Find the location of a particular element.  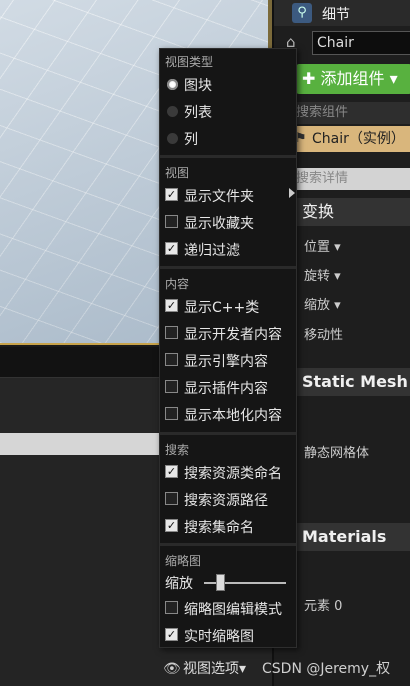

details-title: 细节 is located at coordinates (336, 15).